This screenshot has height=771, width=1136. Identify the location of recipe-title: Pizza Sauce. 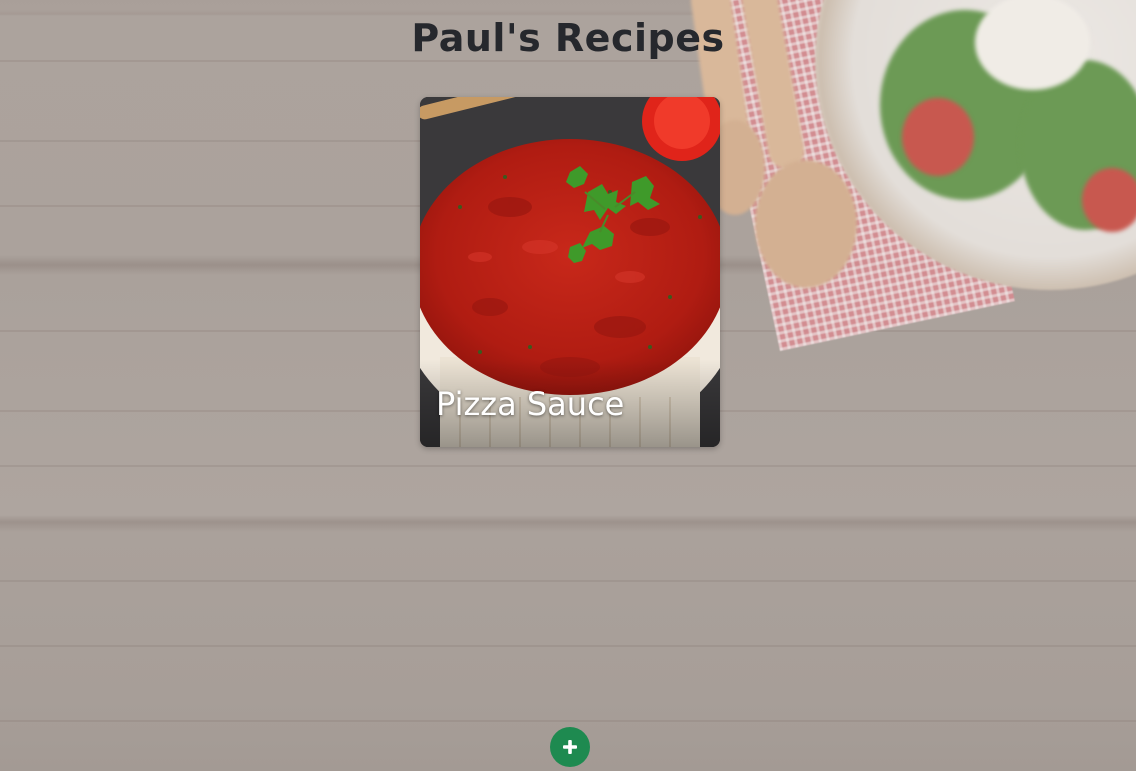
(530, 404).